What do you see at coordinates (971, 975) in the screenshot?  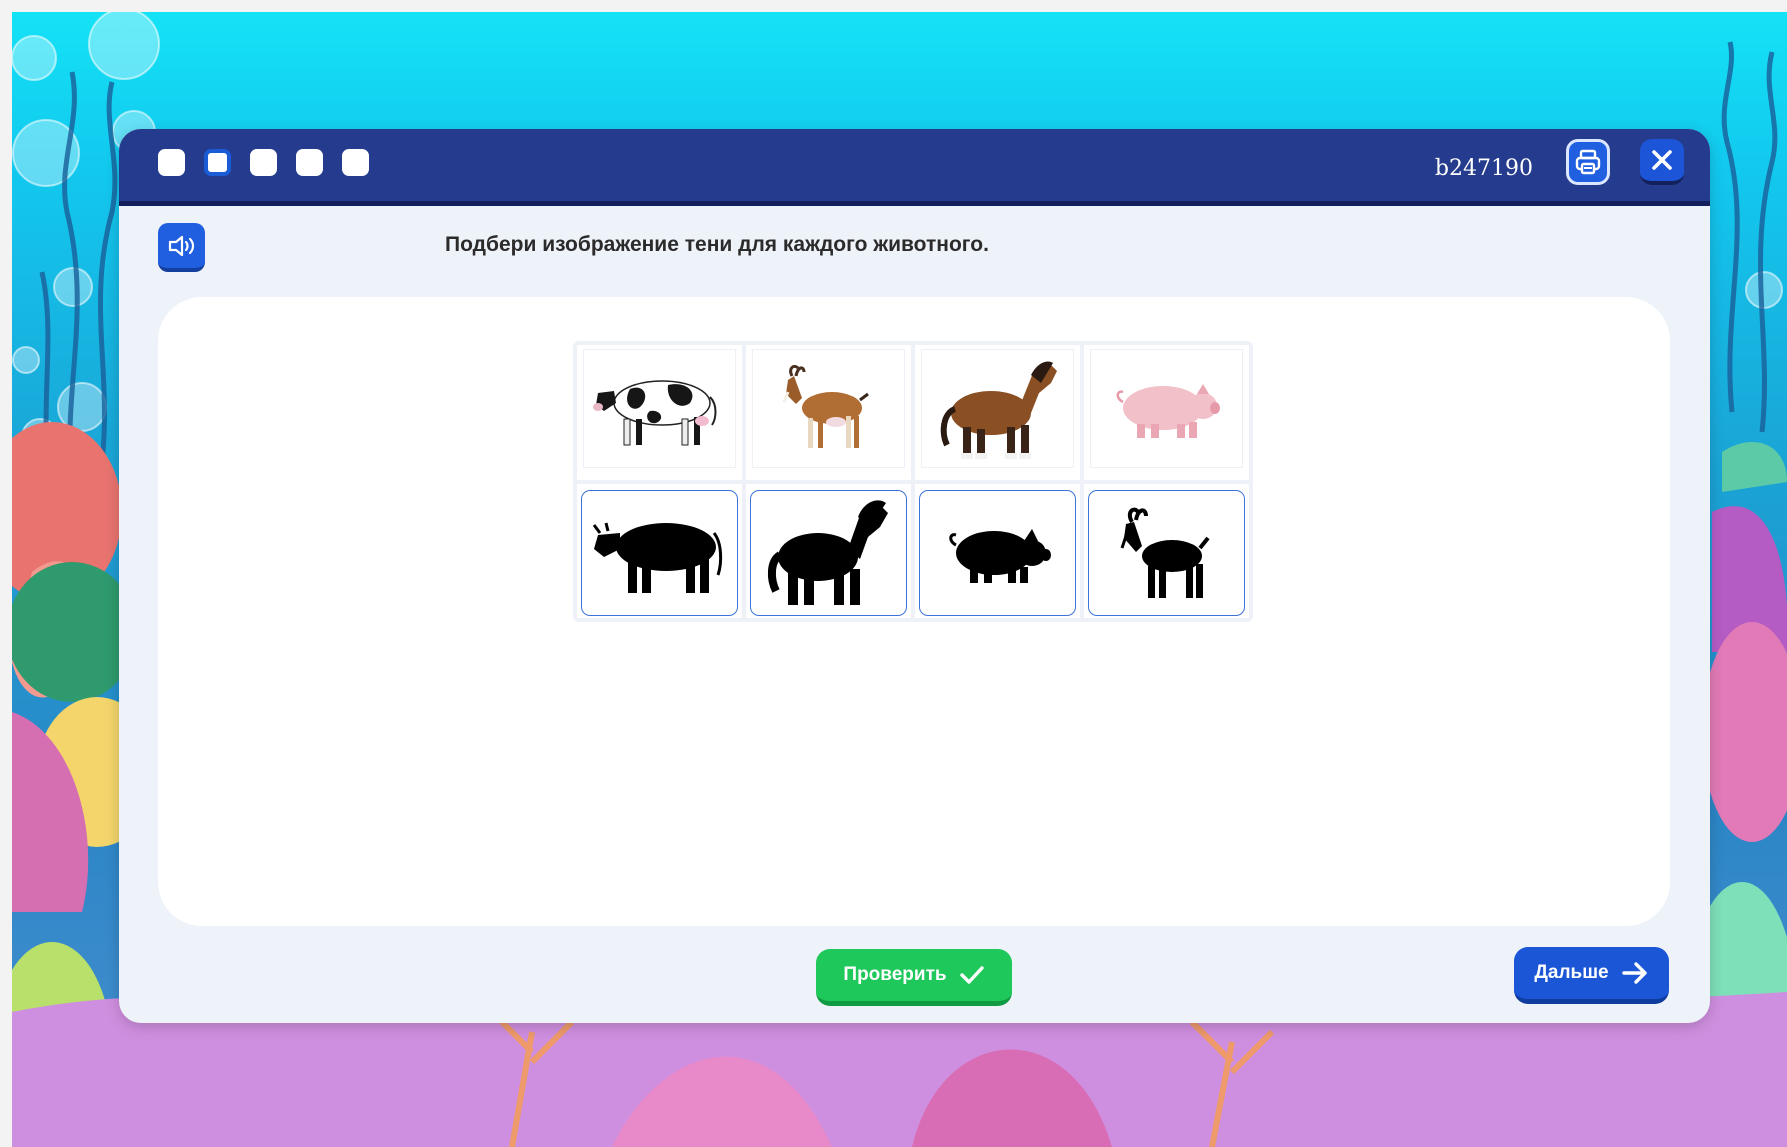 I see `checkmark-icon` at bounding box center [971, 975].